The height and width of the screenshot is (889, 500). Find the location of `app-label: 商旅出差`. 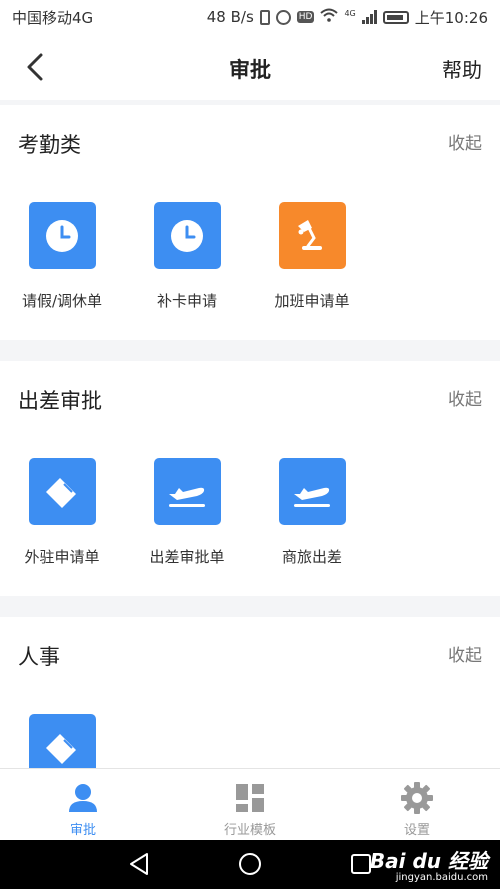

app-label: 商旅出差 is located at coordinates (311, 557).